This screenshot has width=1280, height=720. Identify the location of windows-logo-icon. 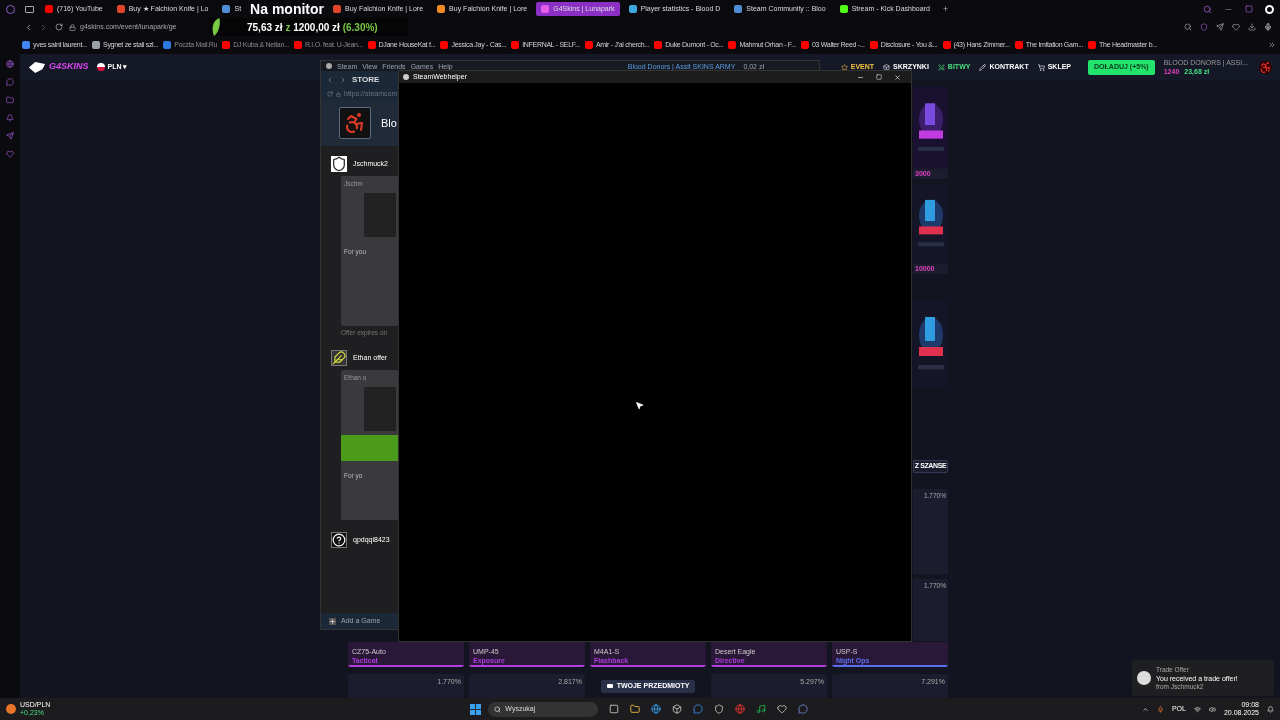
(476, 709).